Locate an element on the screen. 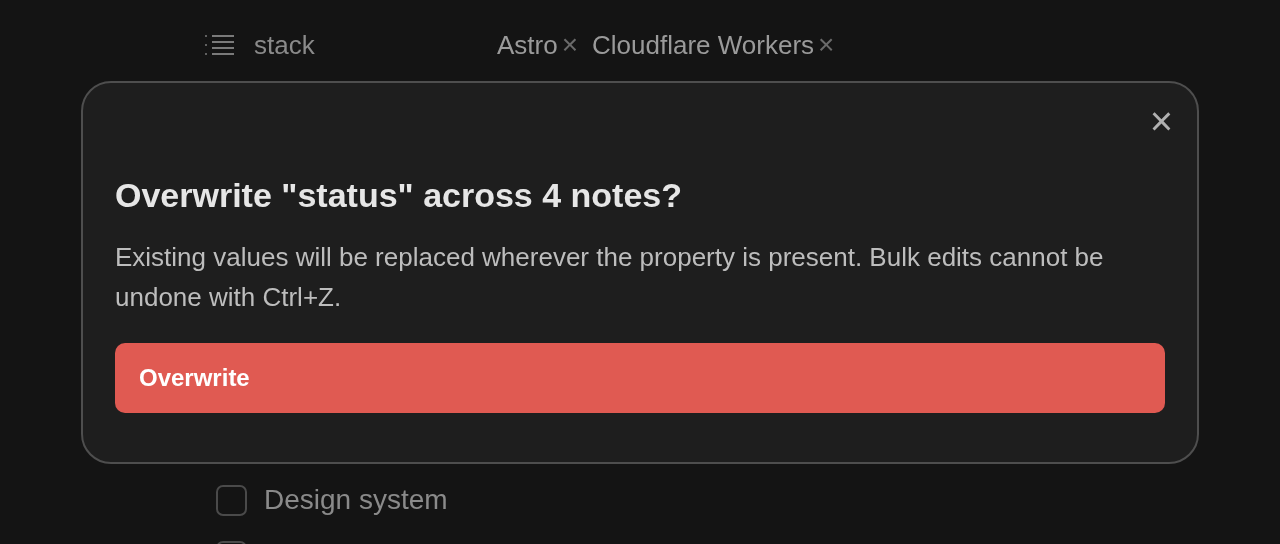  list-icon is located at coordinates (219, 45).